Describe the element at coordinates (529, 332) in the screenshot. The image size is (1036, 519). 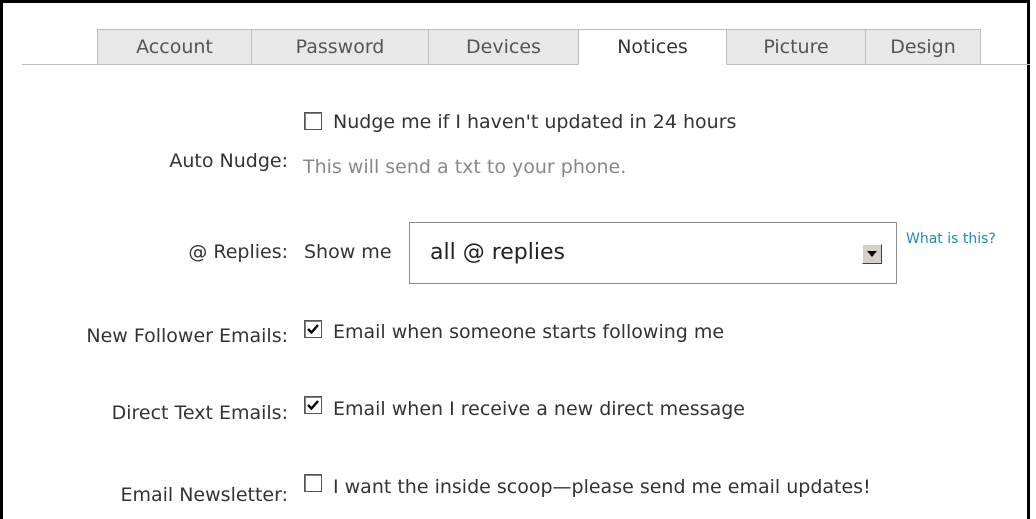
I see `new-follower-checkbox-label: Email when someone starts following me` at that location.